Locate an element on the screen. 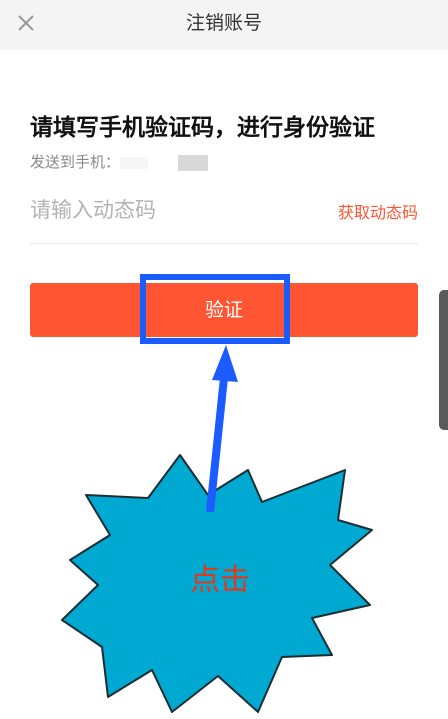  callout-text: 点击 is located at coordinates (220, 580).